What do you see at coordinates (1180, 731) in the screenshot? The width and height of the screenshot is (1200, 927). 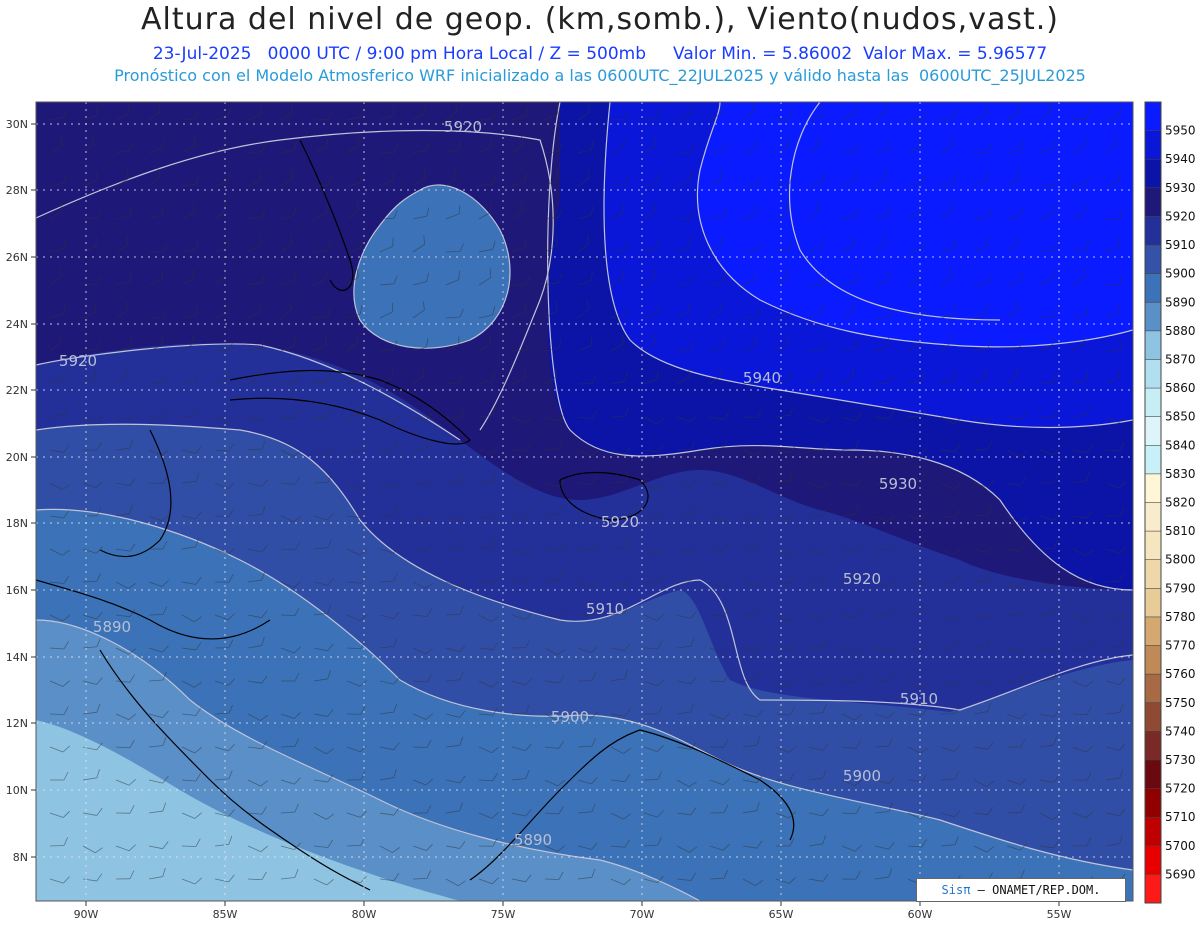 I see `colorbar-label: 5740` at bounding box center [1180, 731].